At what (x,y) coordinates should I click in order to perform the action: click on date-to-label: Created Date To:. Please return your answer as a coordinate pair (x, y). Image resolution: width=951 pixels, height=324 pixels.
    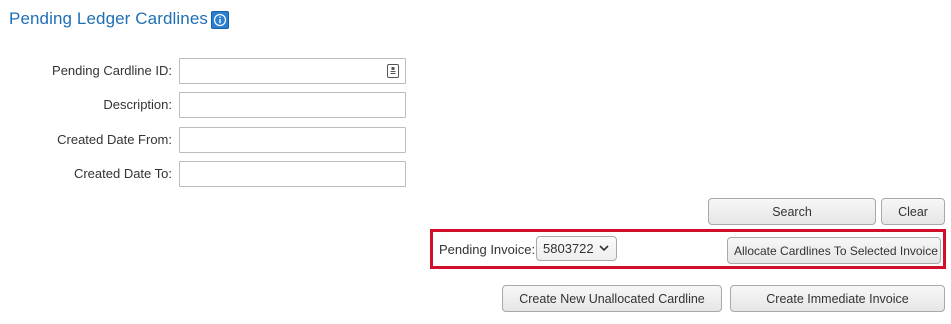
    Looking at the image, I should click on (122, 173).